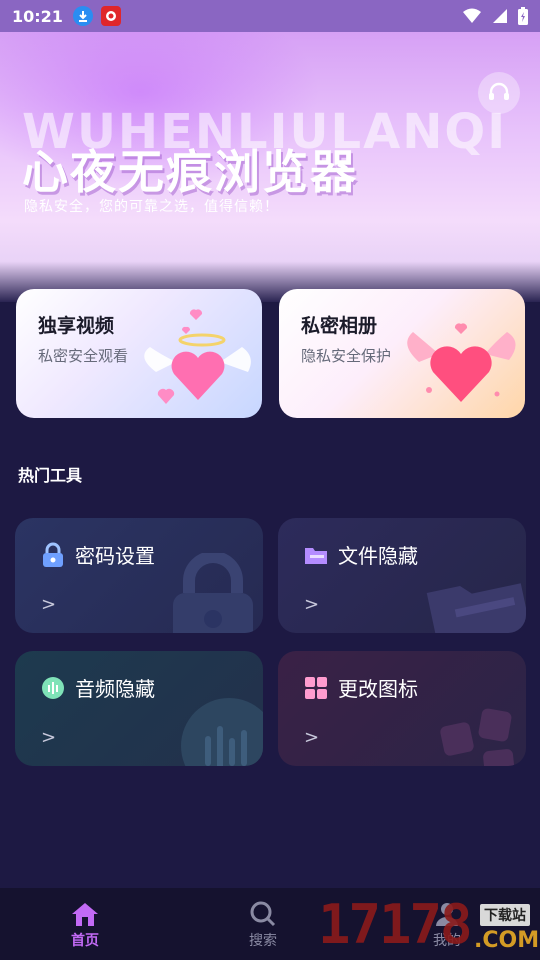  I want to click on feature-card-video: 独享视频 私密安全观看, so click(139, 353).